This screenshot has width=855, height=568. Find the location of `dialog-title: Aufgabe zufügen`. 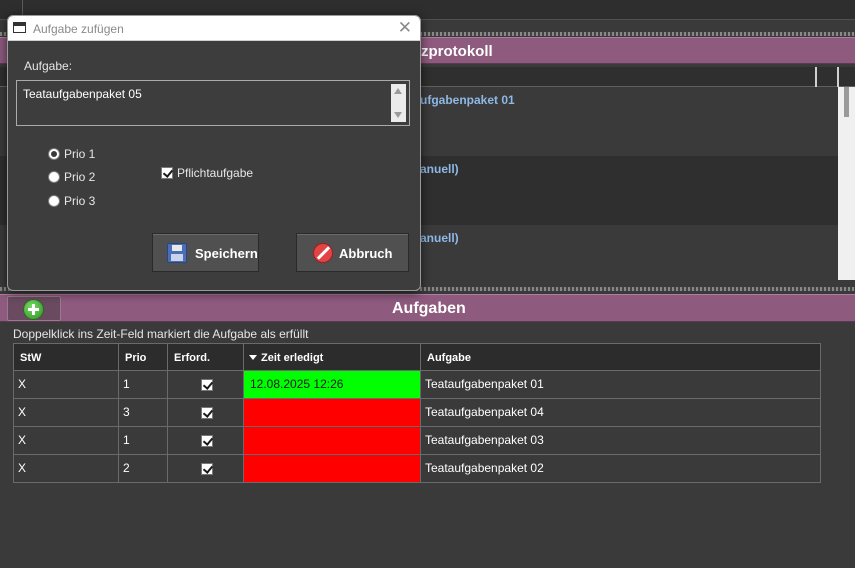

dialog-title: Aufgabe zufügen is located at coordinates (78, 29).